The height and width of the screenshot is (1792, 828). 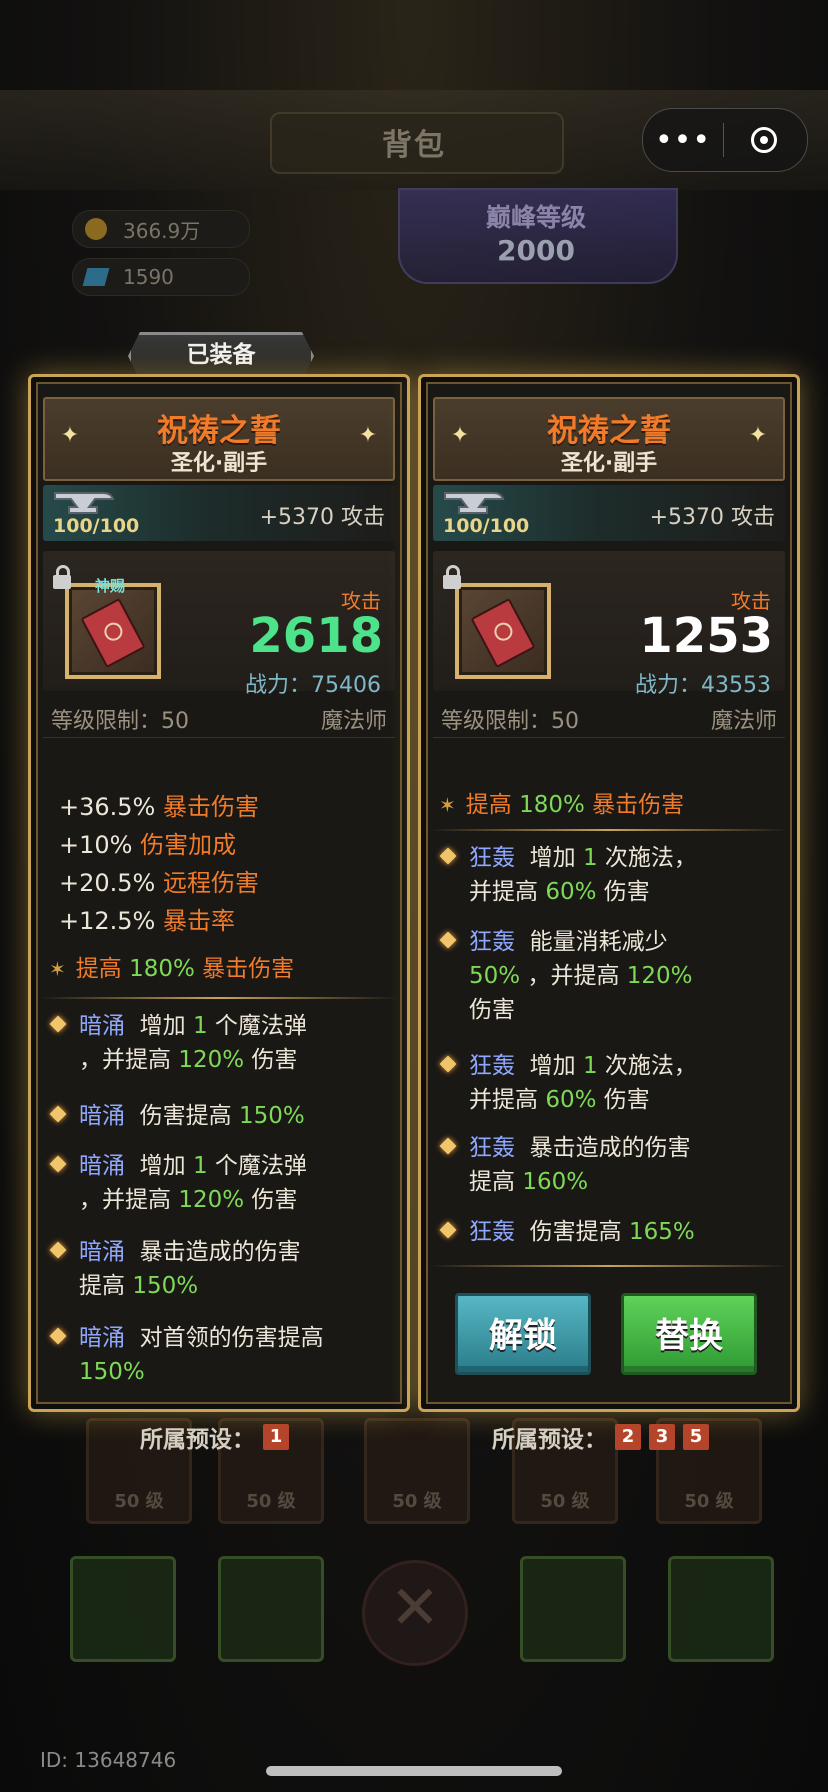 What do you see at coordinates (110, 586) in the screenshot?
I see `divine-badge: 神赐` at bounding box center [110, 586].